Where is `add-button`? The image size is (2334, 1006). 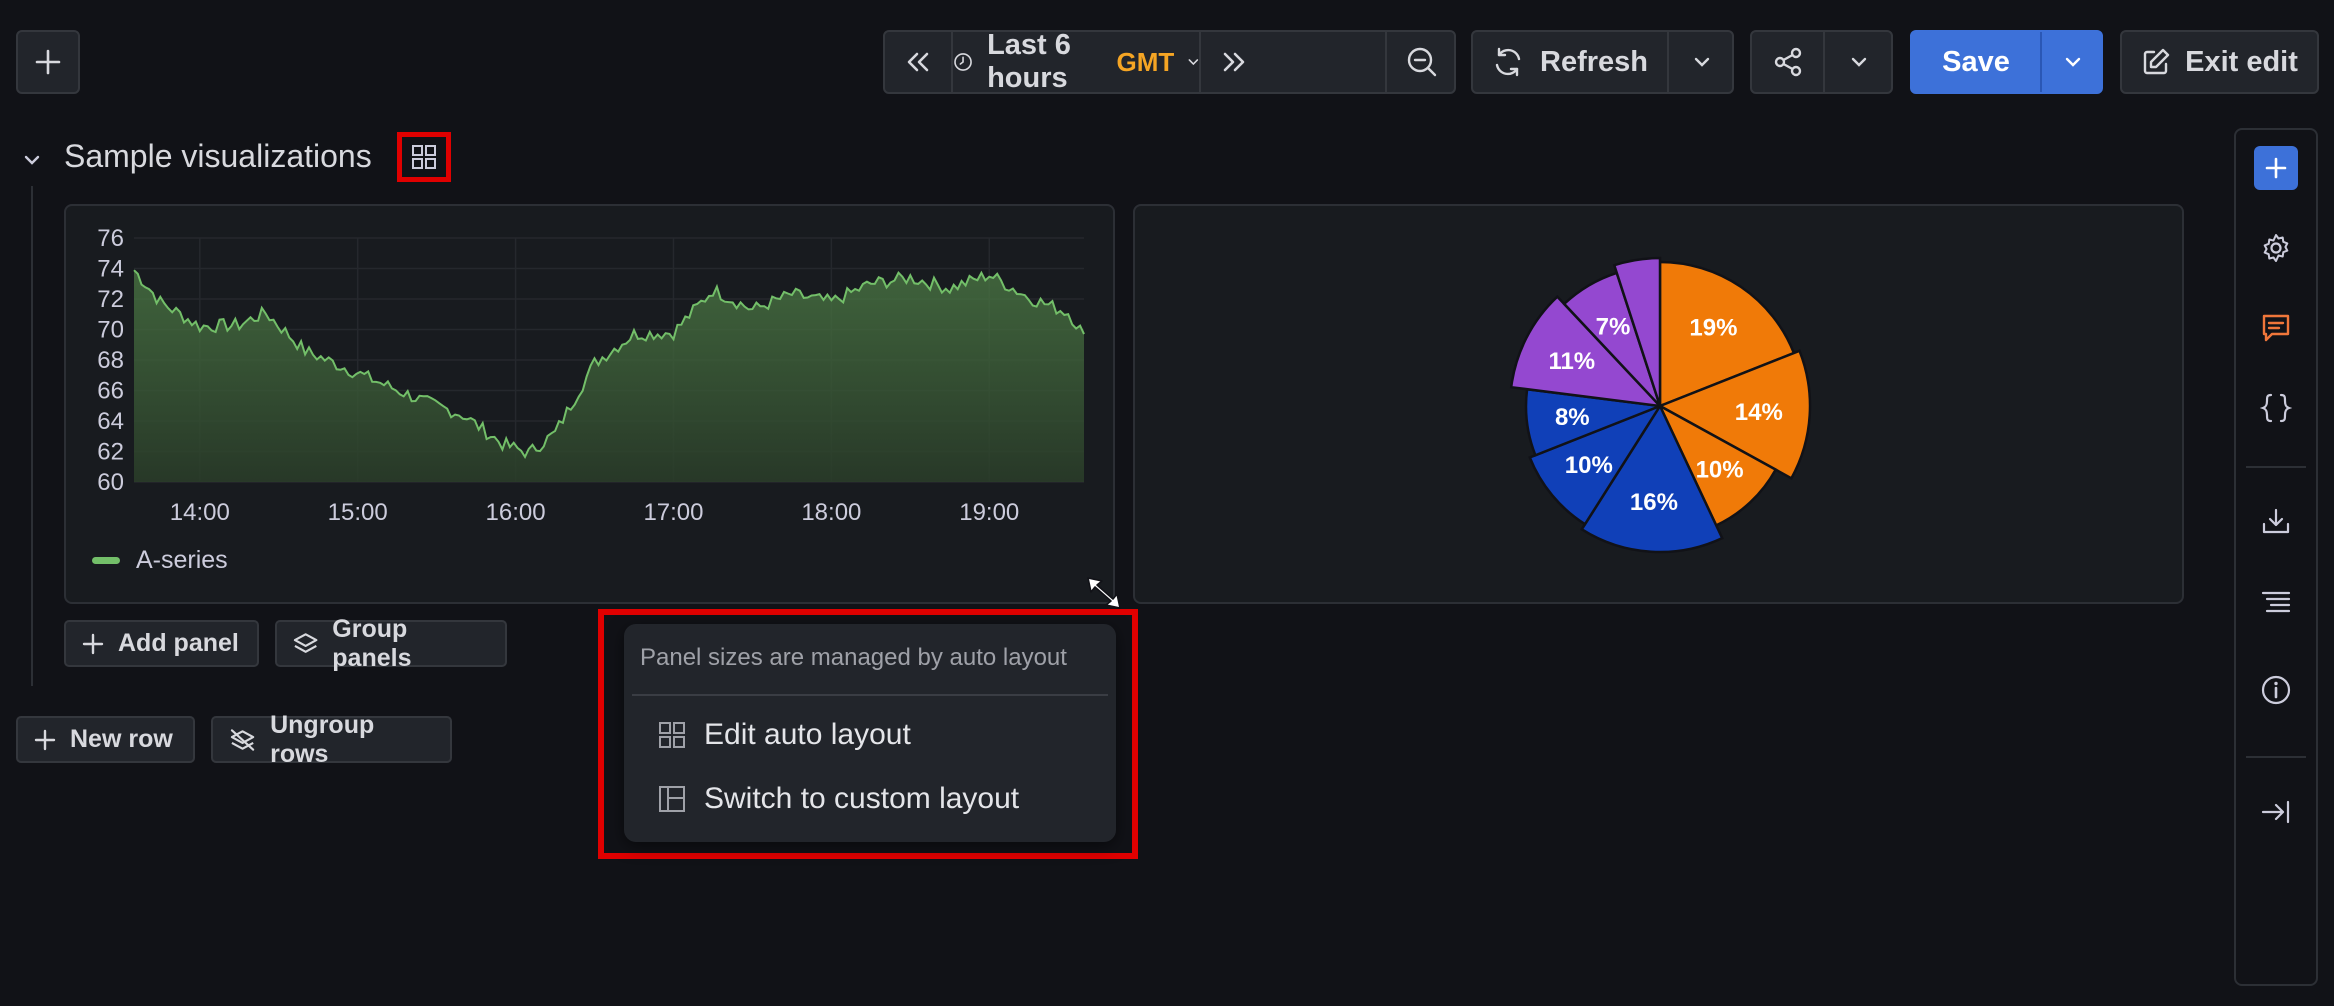
add-button is located at coordinates (48, 62).